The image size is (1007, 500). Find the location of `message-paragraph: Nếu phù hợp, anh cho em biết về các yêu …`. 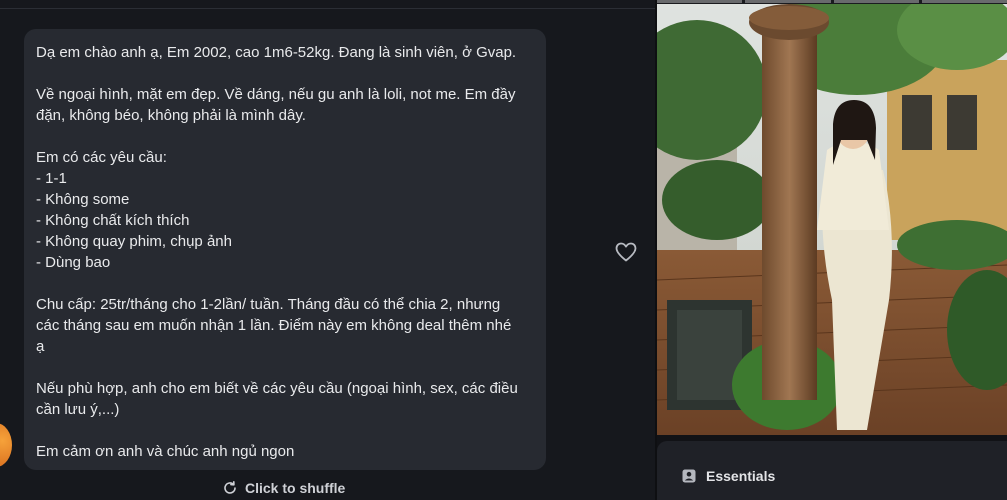

message-paragraph: Nếu phù hợp, anh cho em biết về các yêu … is located at coordinates (285, 399).